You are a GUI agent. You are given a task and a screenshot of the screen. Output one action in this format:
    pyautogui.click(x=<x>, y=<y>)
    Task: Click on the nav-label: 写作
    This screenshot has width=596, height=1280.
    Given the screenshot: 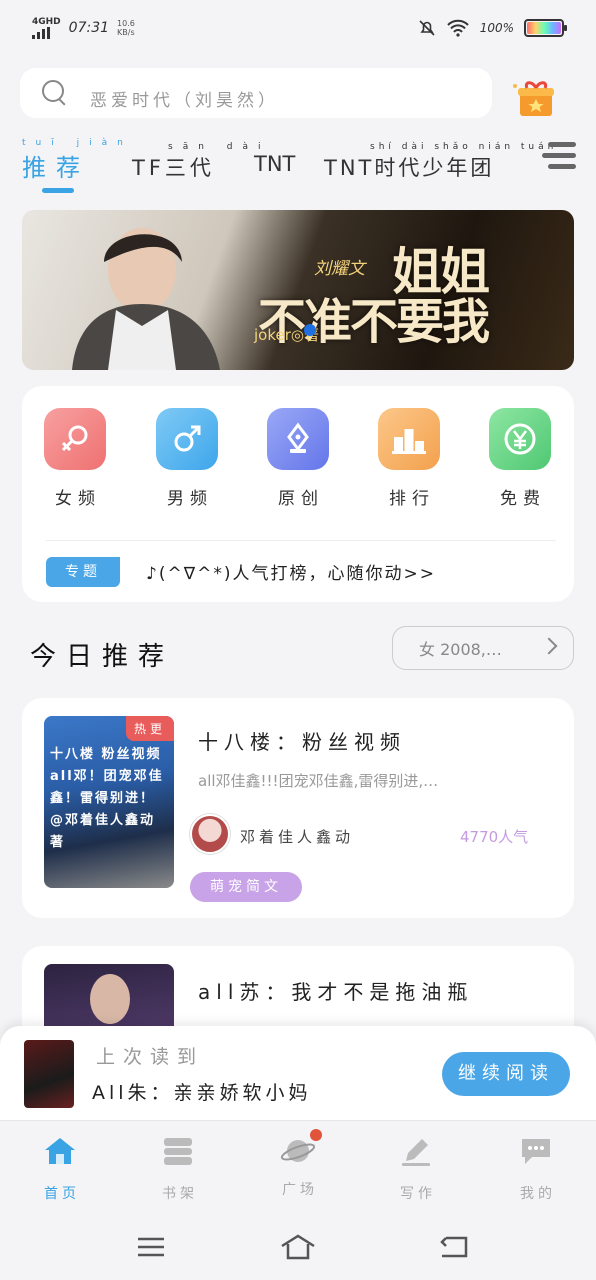 What is the action you would take?
    pyautogui.click(x=418, y=1194)
    